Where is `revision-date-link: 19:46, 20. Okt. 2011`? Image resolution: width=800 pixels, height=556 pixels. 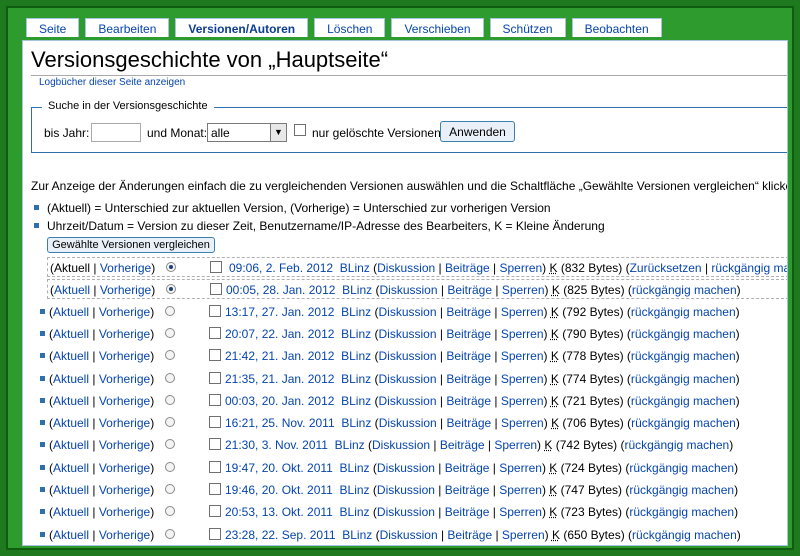
revision-date-link: 19:46, 20. Okt. 2011 is located at coordinates (279, 490).